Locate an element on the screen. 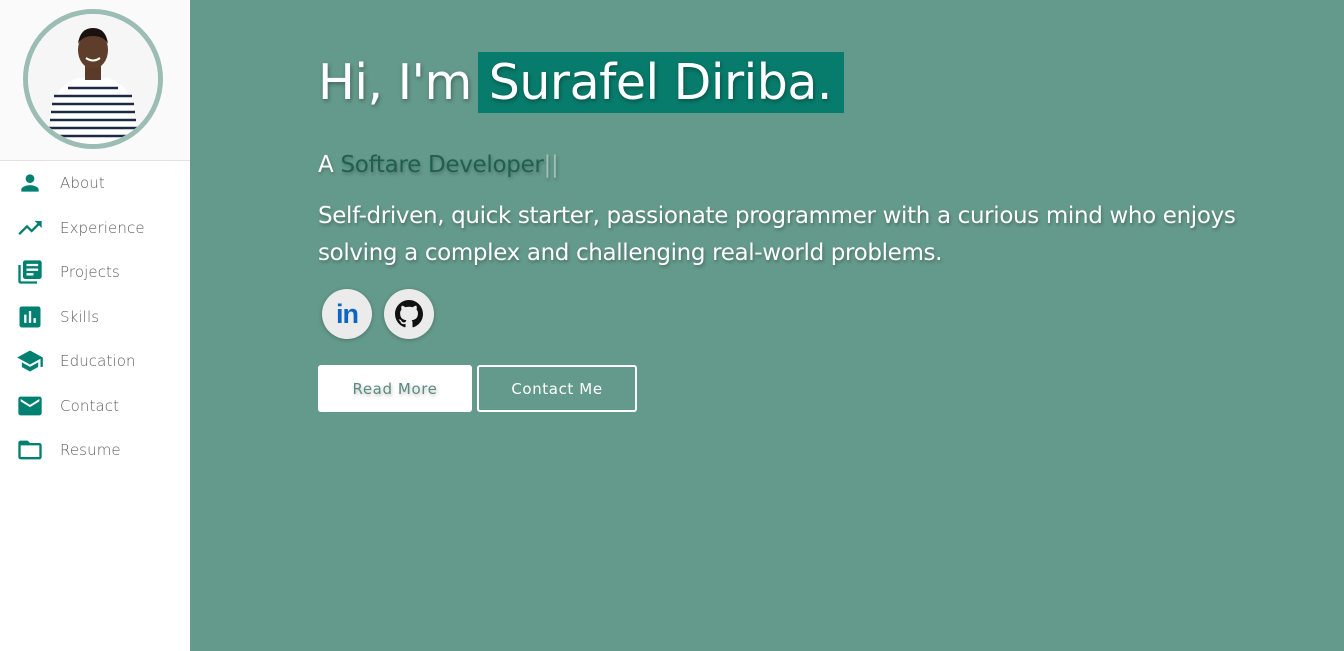  avatar is located at coordinates (93, 79).